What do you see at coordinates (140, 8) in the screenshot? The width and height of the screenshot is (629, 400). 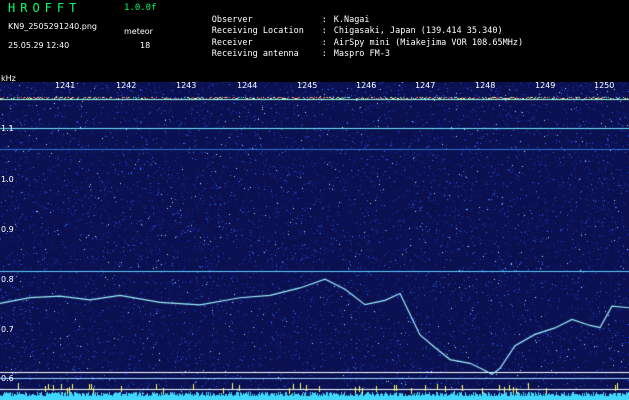 I see `app-version: 1.0.0f` at bounding box center [140, 8].